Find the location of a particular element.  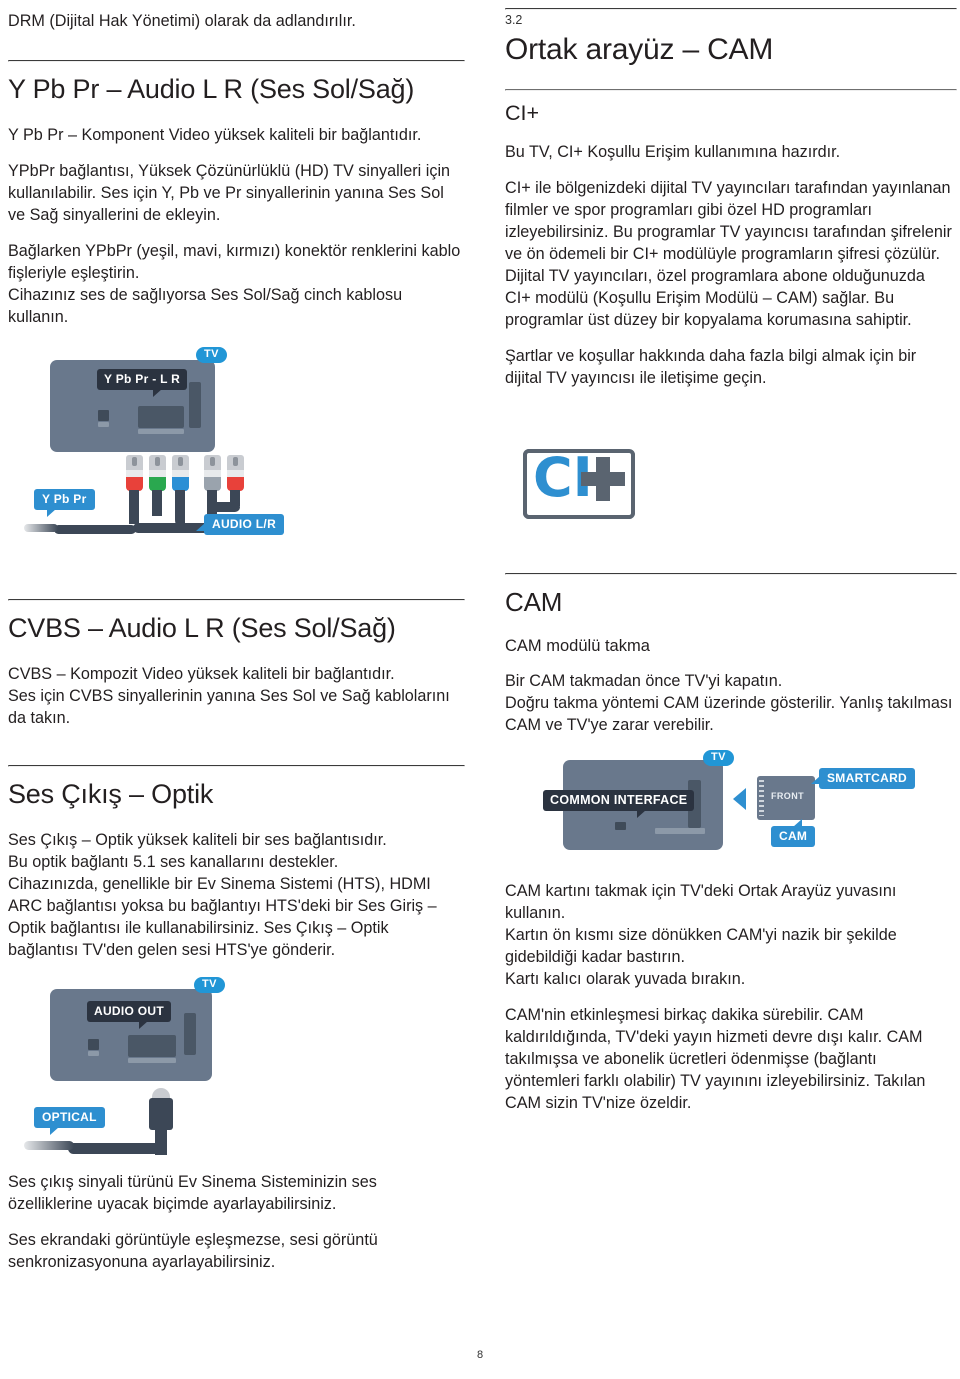

callout-port-optical: AUDIO OUT is located at coordinates (129, 1015).